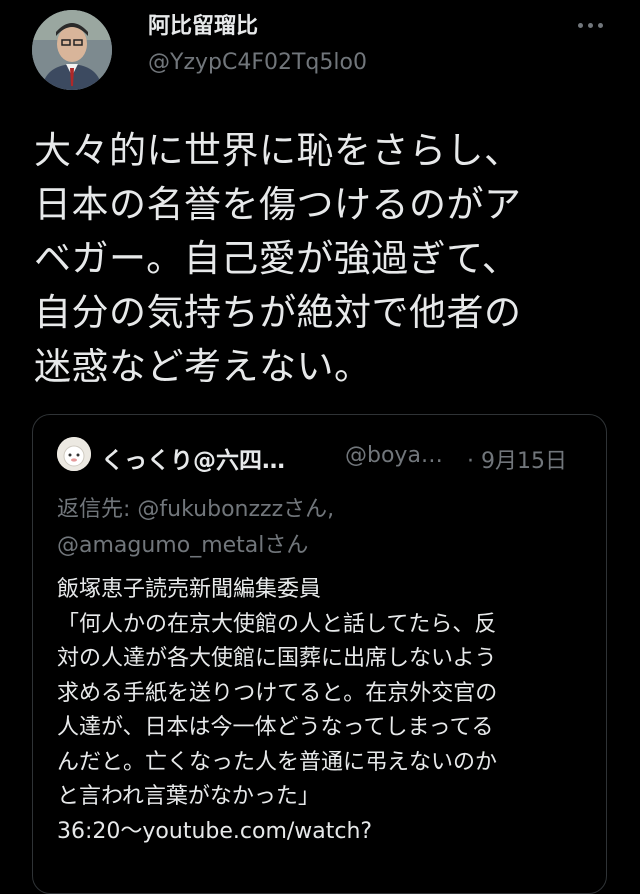  Describe the element at coordinates (182, 545) in the screenshot. I see `reply-to-mention-2: @amagumo_metalさん` at that location.